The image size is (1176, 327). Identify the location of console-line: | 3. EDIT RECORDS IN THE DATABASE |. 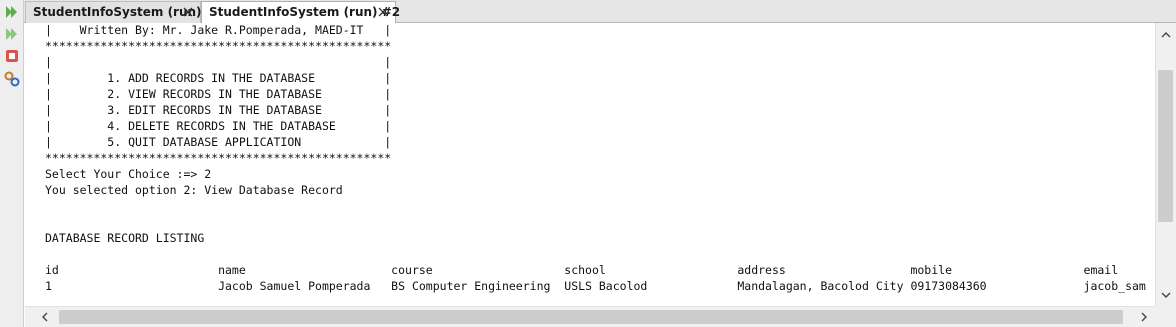
(218, 110).